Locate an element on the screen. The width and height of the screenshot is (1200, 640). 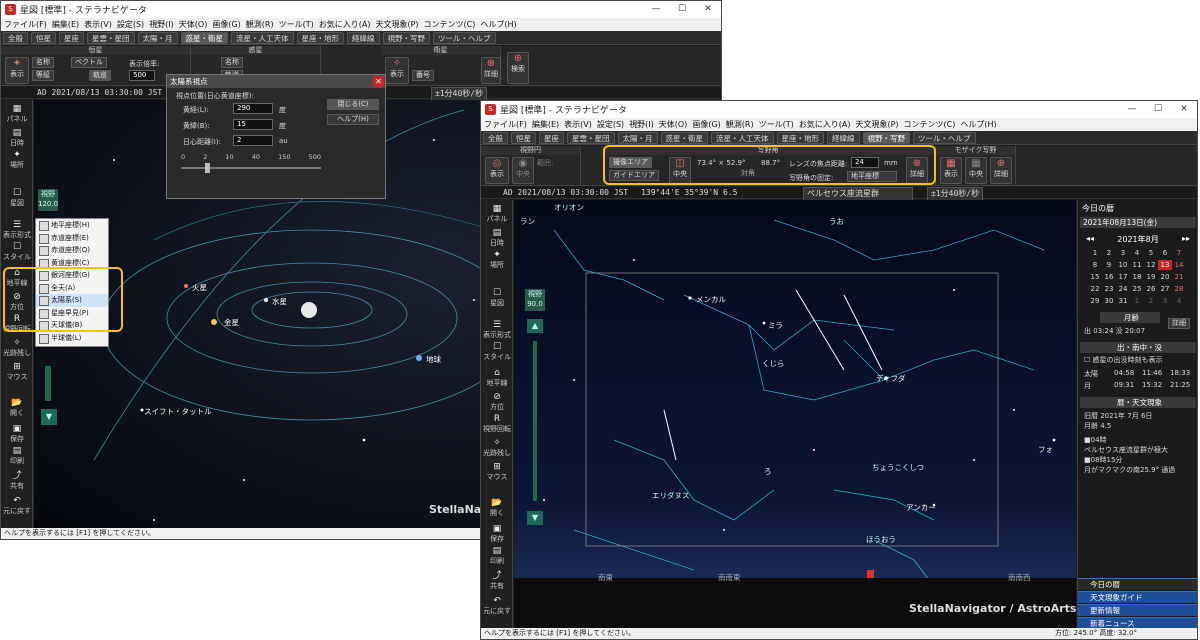
tab-10: ツール・ヘルプ is located at coordinates (464, 37).